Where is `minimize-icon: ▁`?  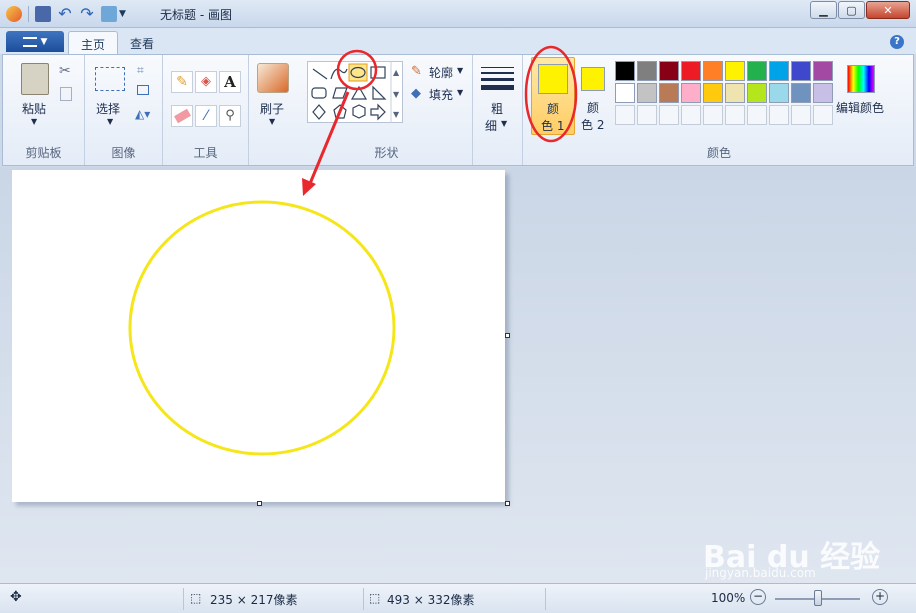 minimize-icon: ▁ is located at coordinates (823, 10).